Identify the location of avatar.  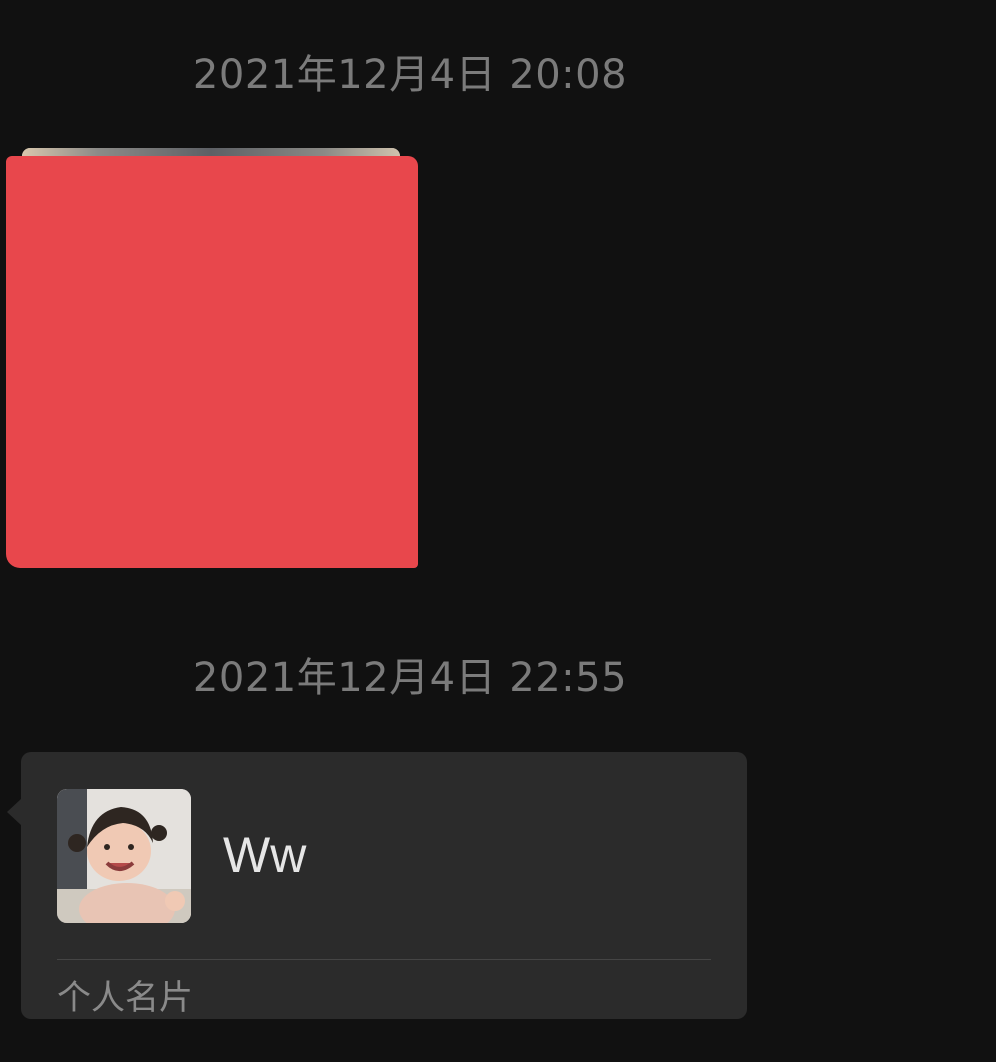
(124, 856).